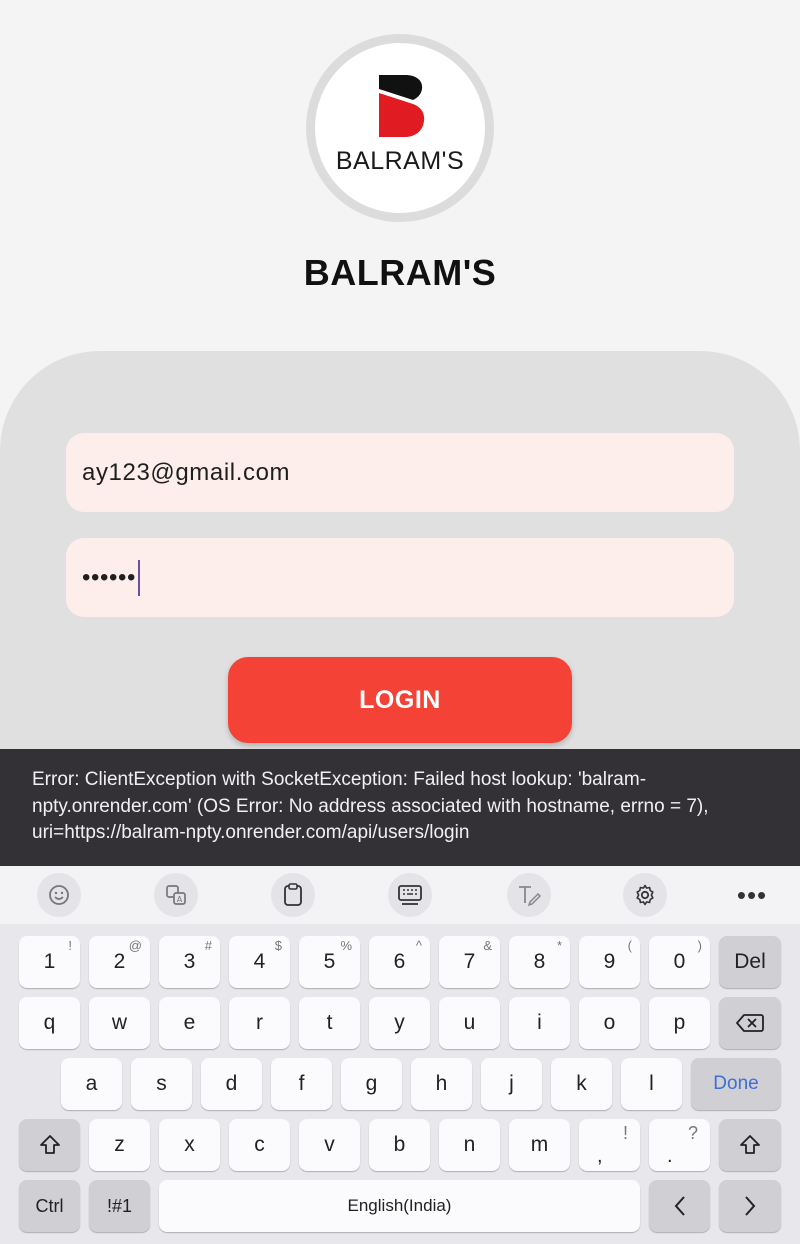  What do you see at coordinates (400, 577) in the screenshot?
I see `password-field: ••••••` at bounding box center [400, 577].